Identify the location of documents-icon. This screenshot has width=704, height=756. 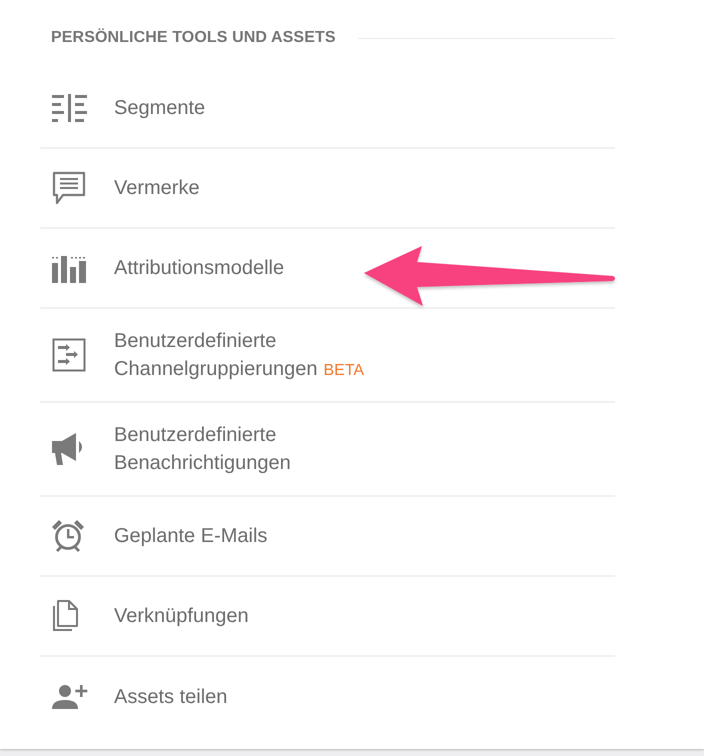
(65, 616).